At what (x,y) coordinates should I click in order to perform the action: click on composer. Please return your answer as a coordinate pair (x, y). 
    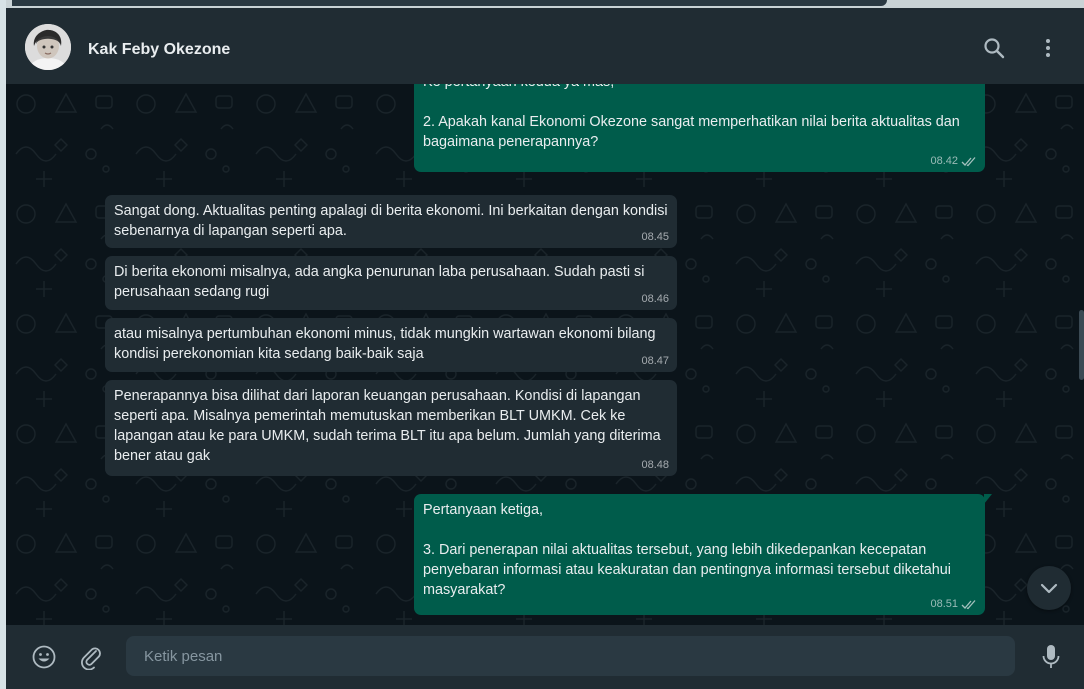
    Looking at the image, I should click on (545, 657).